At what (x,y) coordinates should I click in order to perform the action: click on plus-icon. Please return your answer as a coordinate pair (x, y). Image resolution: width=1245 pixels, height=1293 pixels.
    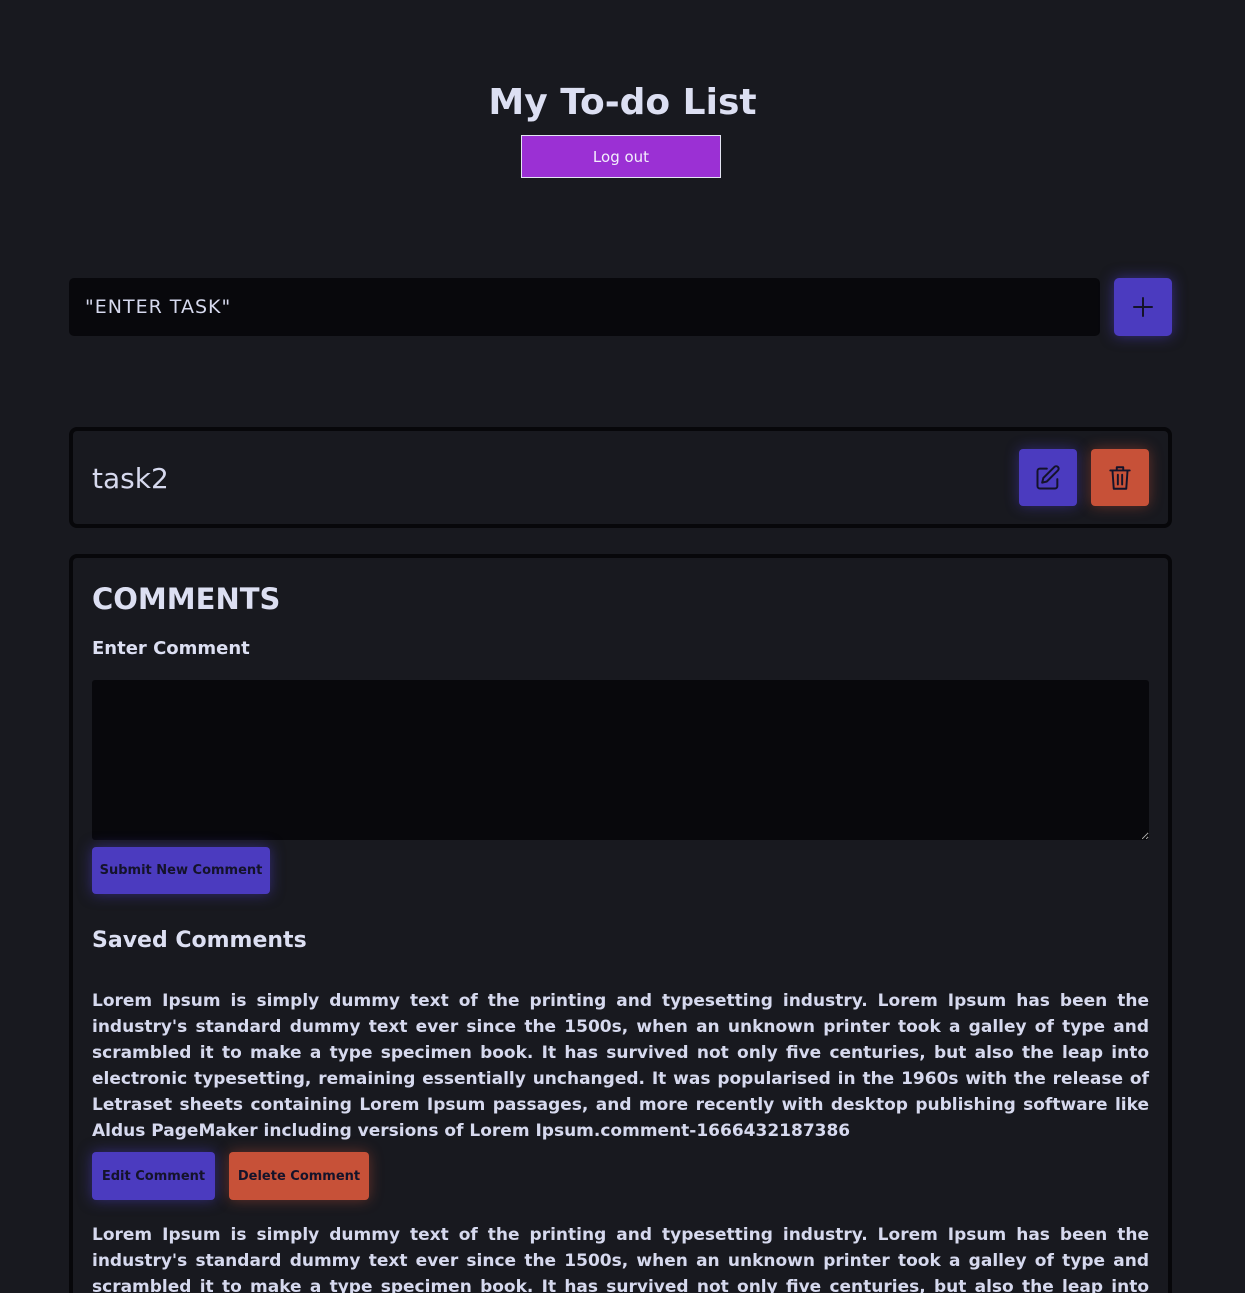
    Looking at the image, I should click on (1143, 307).